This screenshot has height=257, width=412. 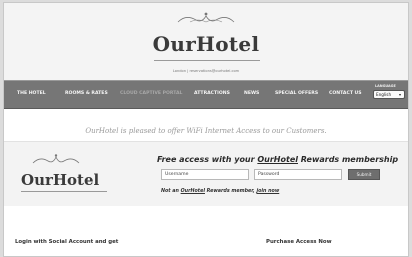 What do you see at coordinates (192, 191) in the screenshot?
I see `not-member-brand: OurHotel` at bounding box center [192, 191].